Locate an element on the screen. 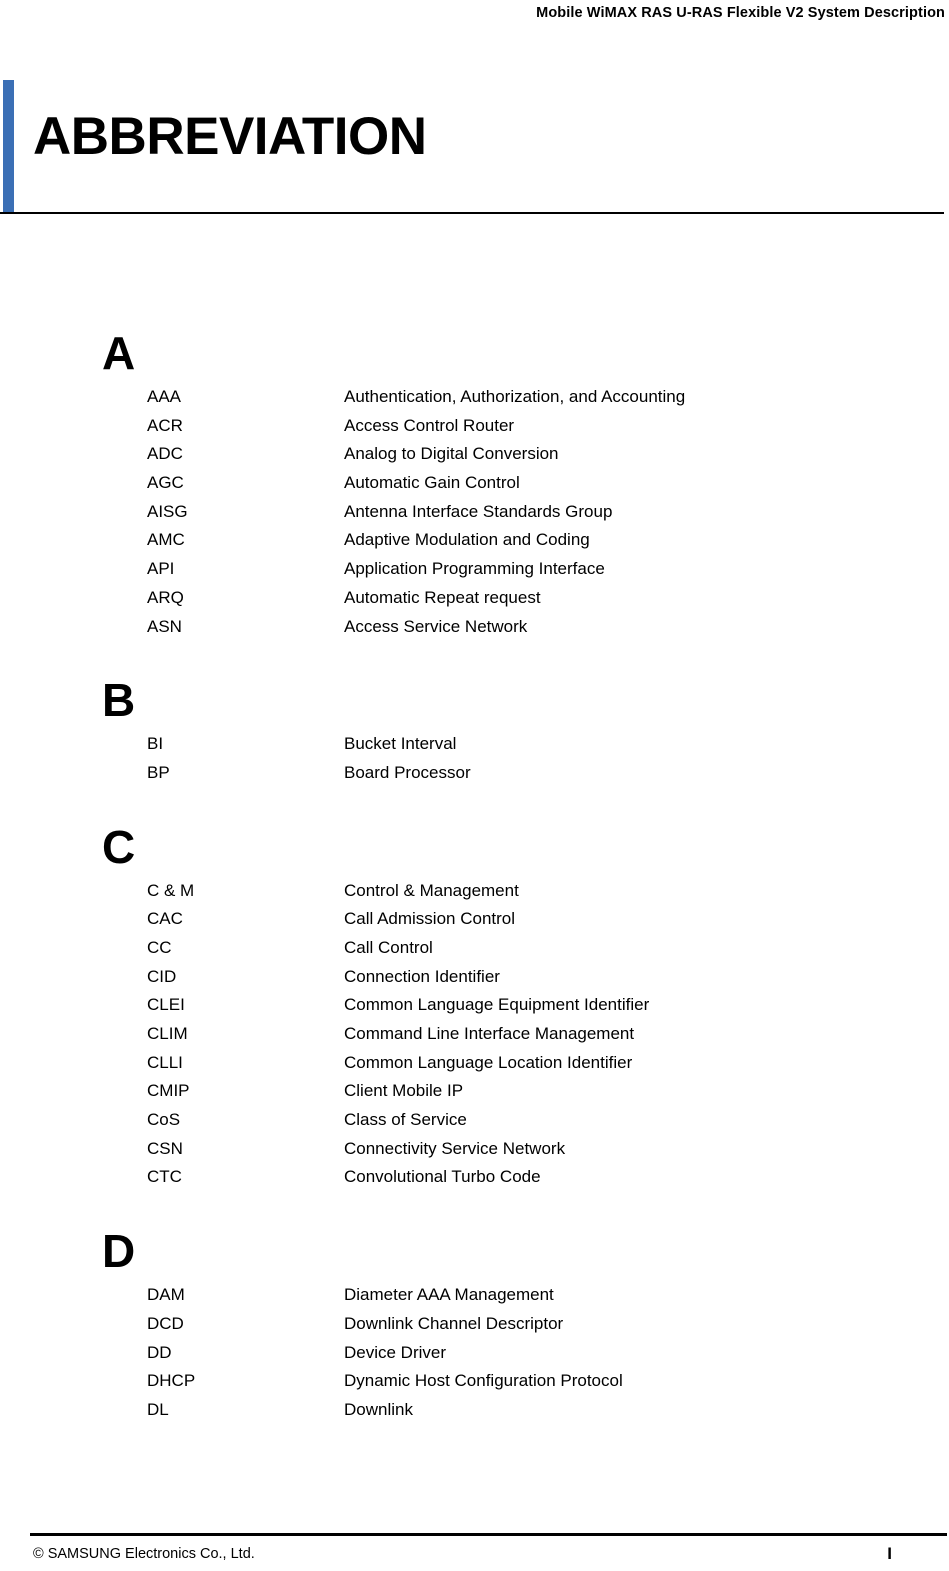 This screenshot has width=949, height=1571. abbreviation-entry: ACR Access Control Router is located at coordinates (474, 426).